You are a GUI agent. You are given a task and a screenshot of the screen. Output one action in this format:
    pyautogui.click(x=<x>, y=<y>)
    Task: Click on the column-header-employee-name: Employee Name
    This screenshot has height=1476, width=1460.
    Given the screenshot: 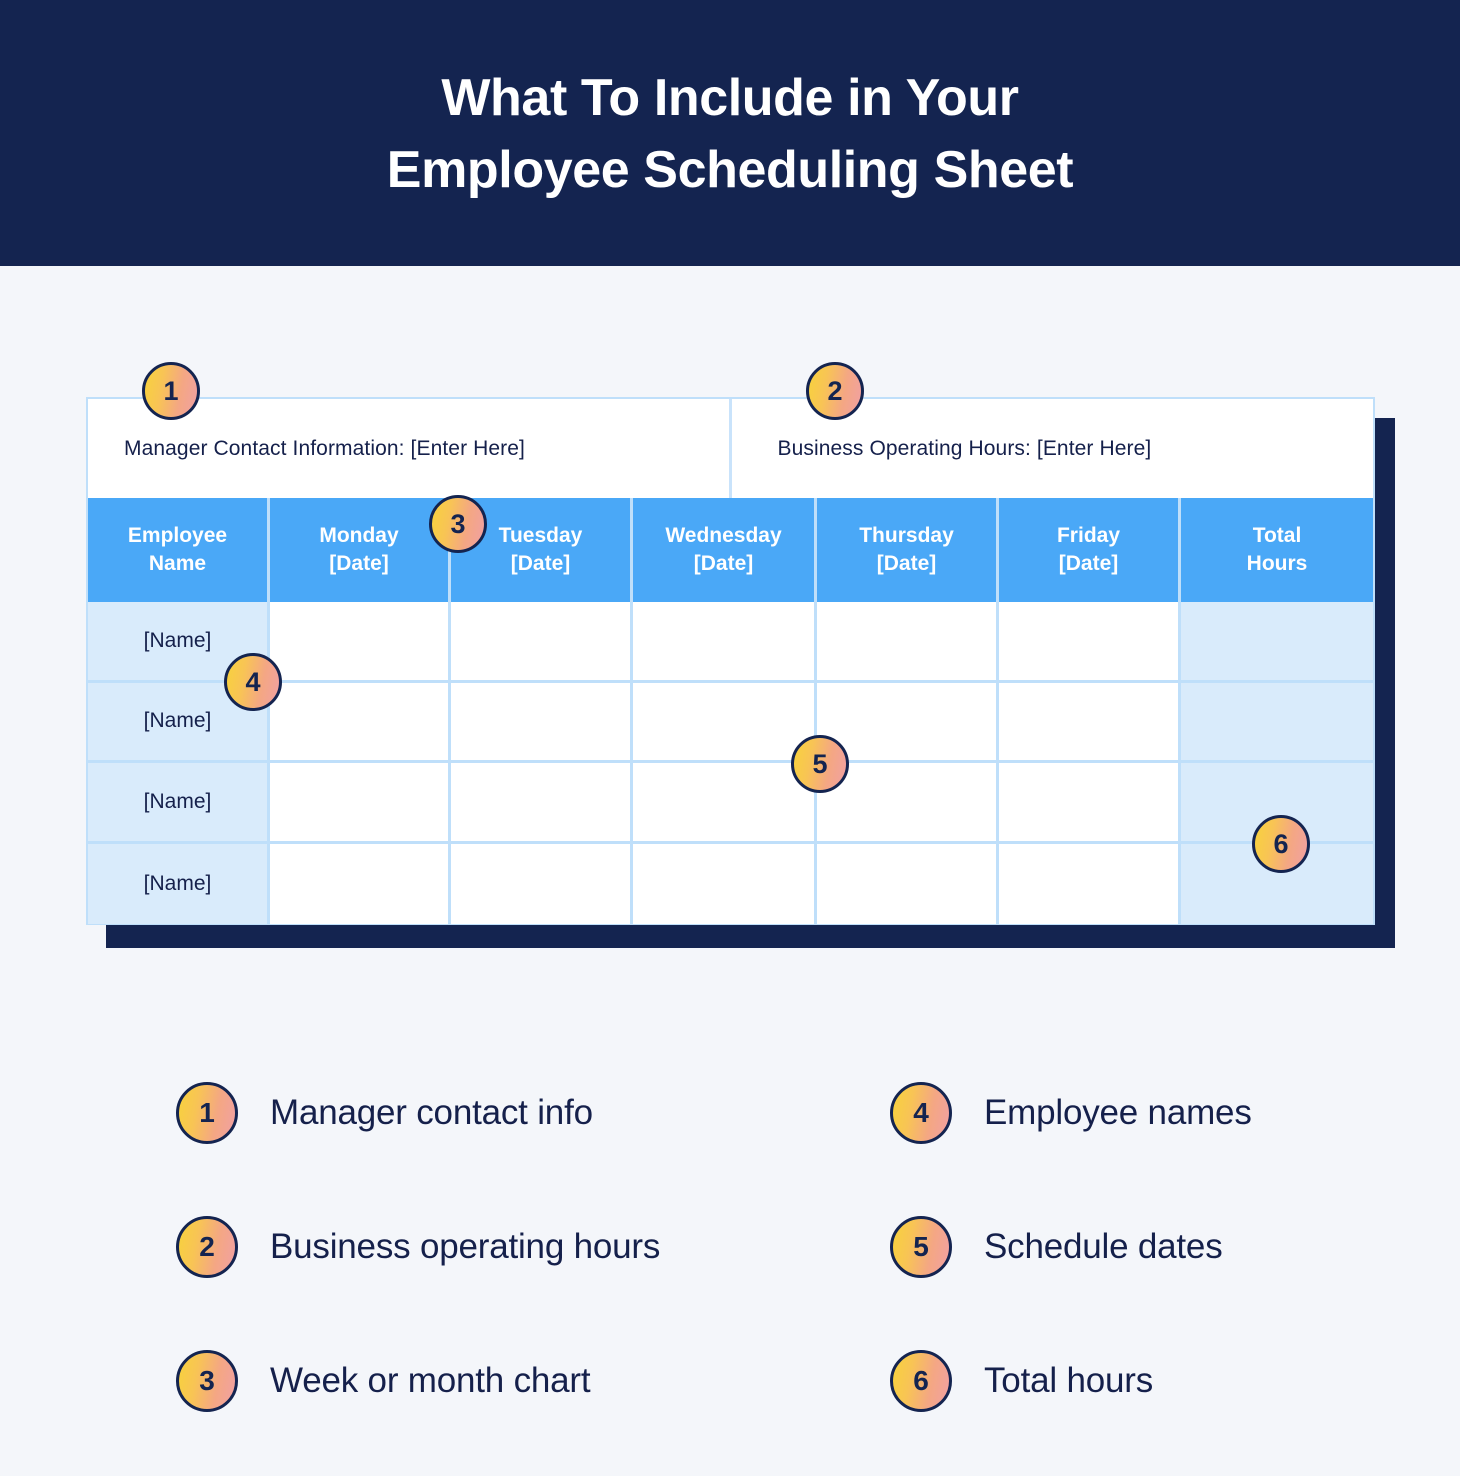 What is the action you would take?
    pyautogui.click(x=179, y=550)
    